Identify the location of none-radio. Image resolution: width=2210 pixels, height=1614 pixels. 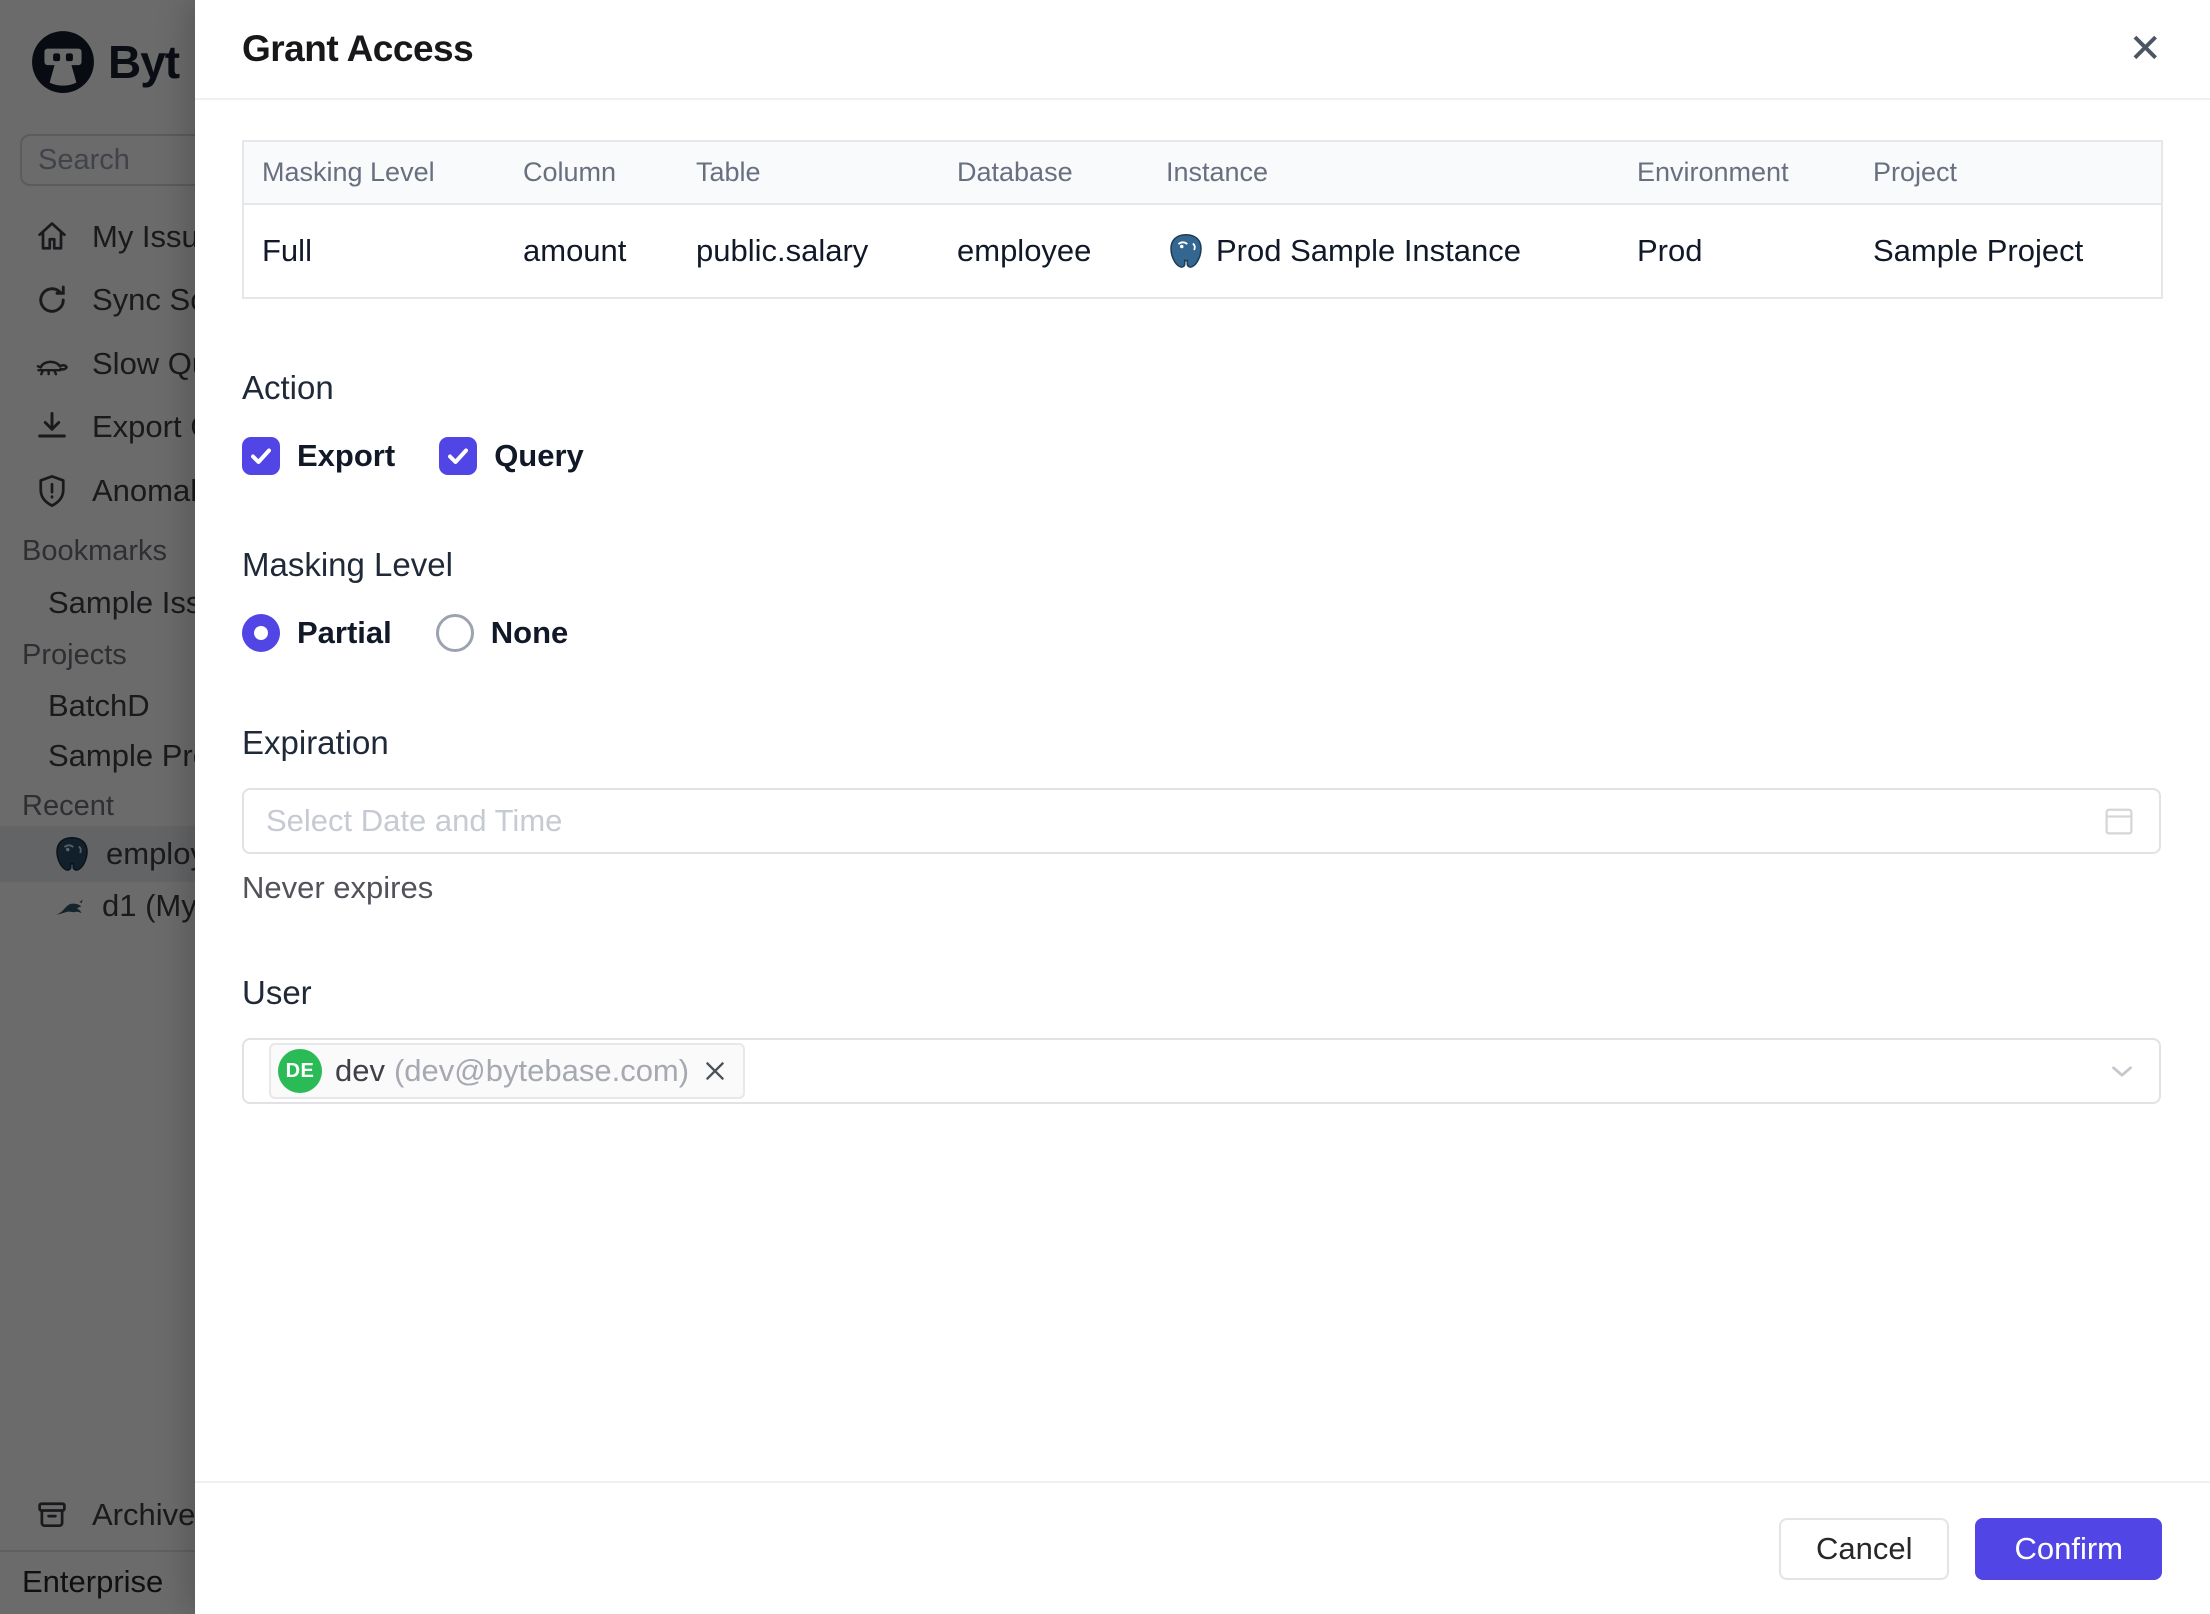
(454, 633).